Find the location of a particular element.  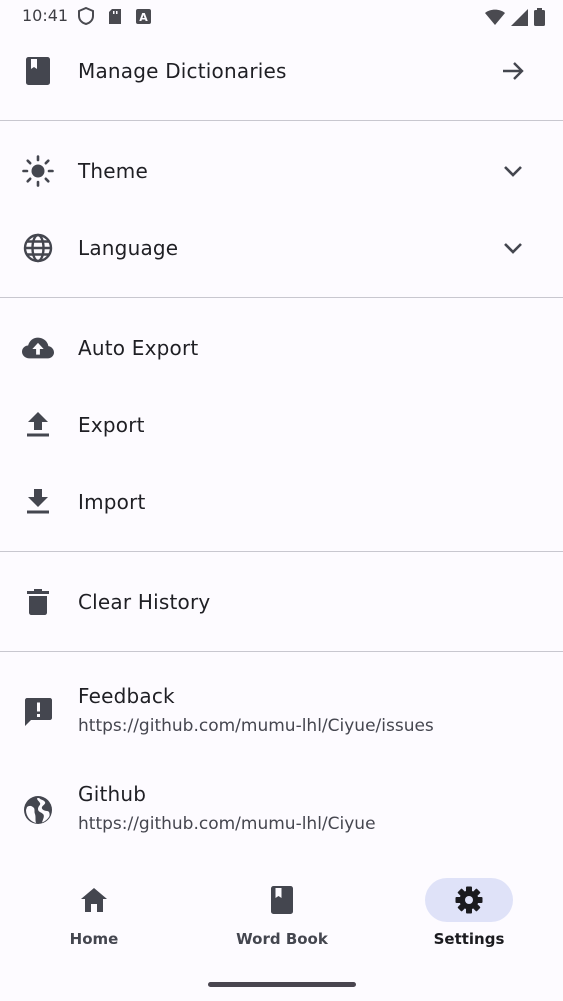

home-icon is located at coordinates (94, 900).